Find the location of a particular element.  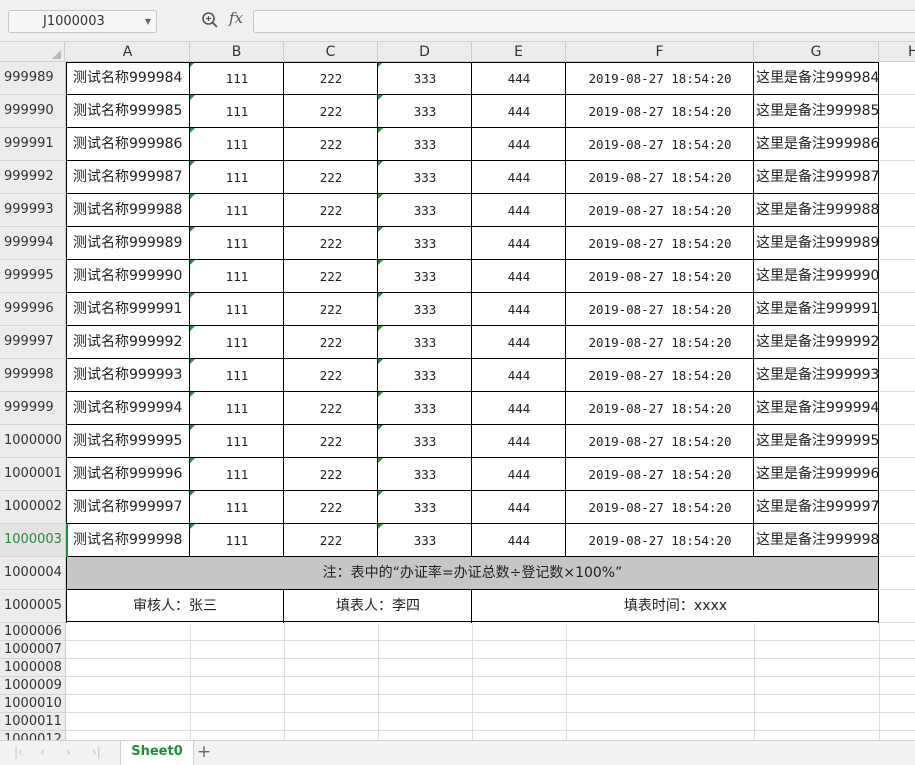

row-header: 999992 is located at coordinates (32, 177).